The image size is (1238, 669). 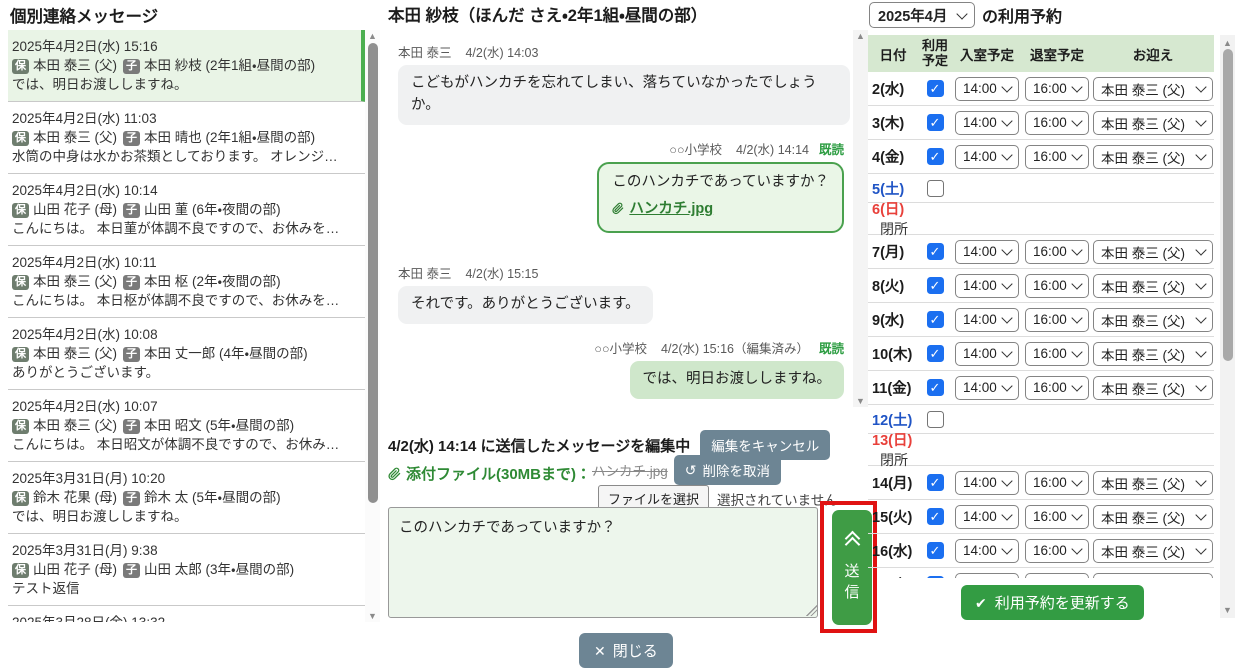 What do you see at coordinates (671, 209) in the screenshot?
I see `attachment-link: ハンカチ.jpg` at bounding box center [671, 209].